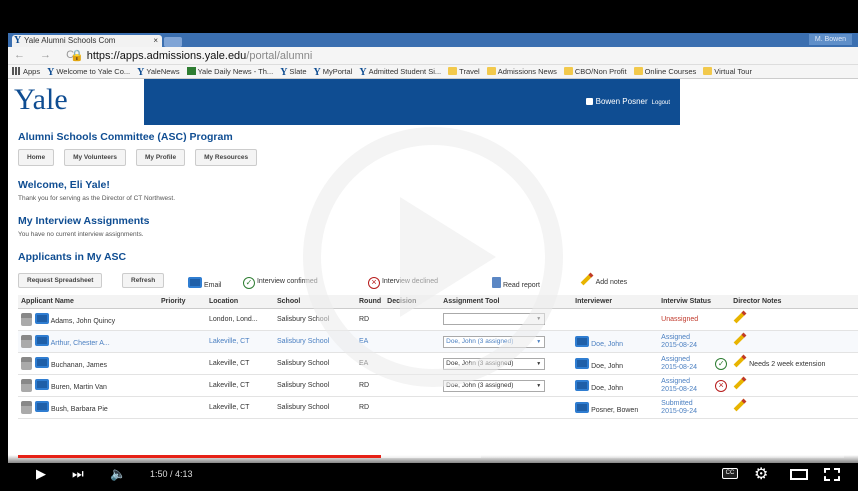  What do you see at coordinates (595, 71) in the screenshot?
I see `bookmark-item: CBO/Non Profit` at bounding box center [595, 71].